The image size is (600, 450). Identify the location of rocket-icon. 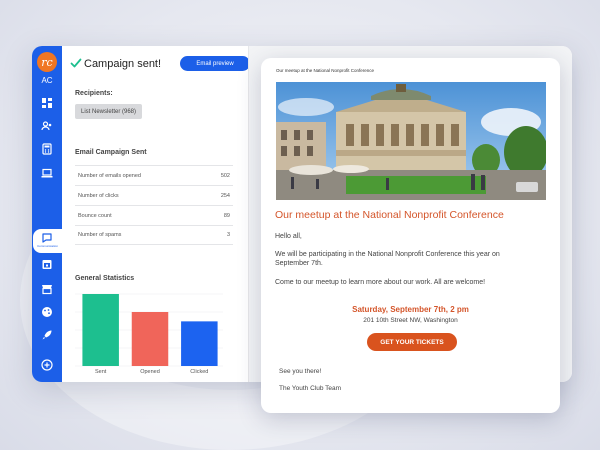
(47, 335).